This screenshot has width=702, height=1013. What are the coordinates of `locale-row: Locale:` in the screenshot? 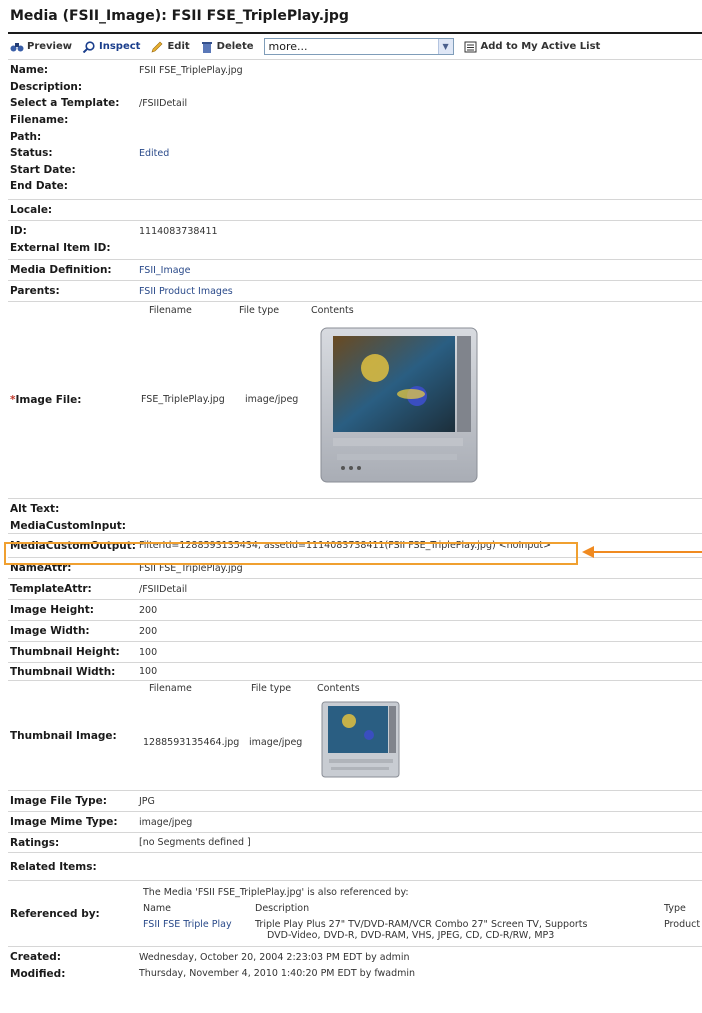 It's located at (355, 210).